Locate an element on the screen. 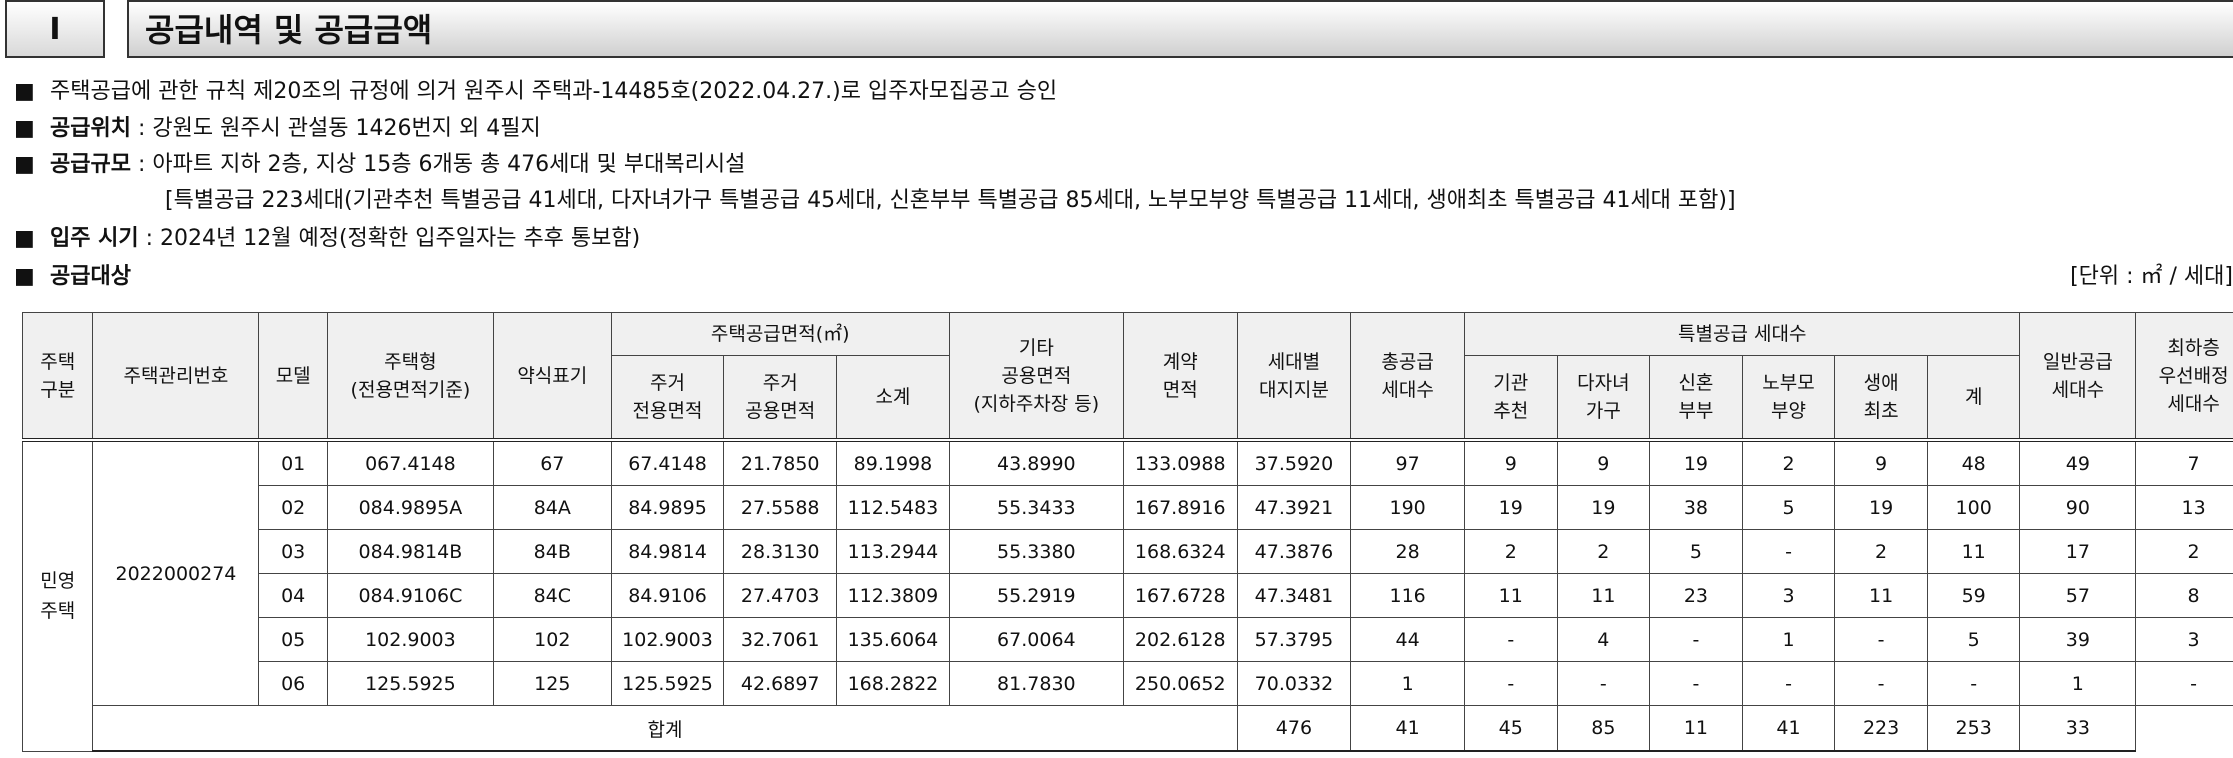 The width and height of the screenshot is (2233, 758). table-cell: 97 is located at coordinates (1407, 462).